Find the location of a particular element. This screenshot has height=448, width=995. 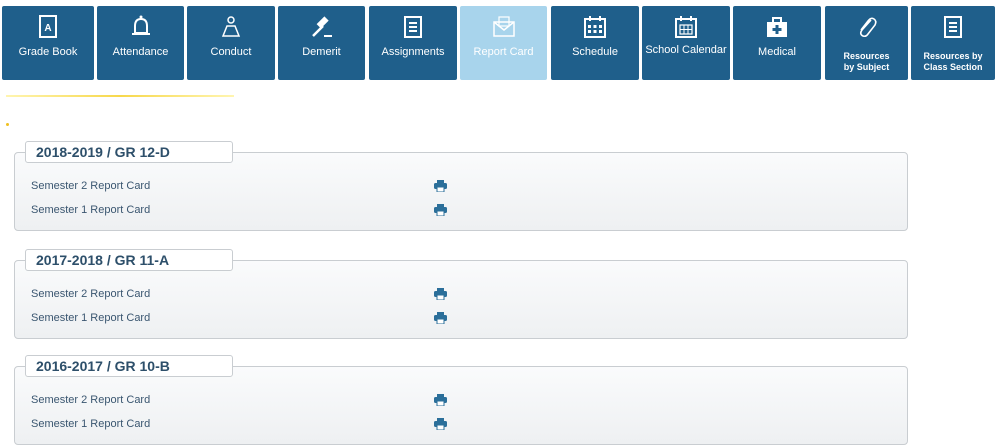

tab-assignments: Assignments is located at coordinates (413, 43).